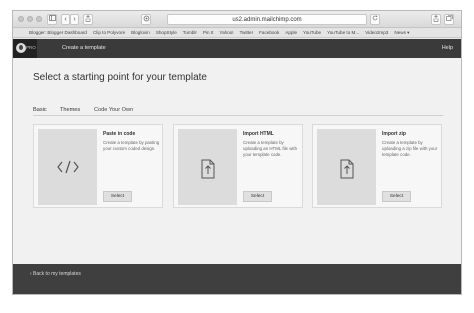 This screenshot has height=313, width=474. I want to click on tab-overview-button, so click(436, 19).